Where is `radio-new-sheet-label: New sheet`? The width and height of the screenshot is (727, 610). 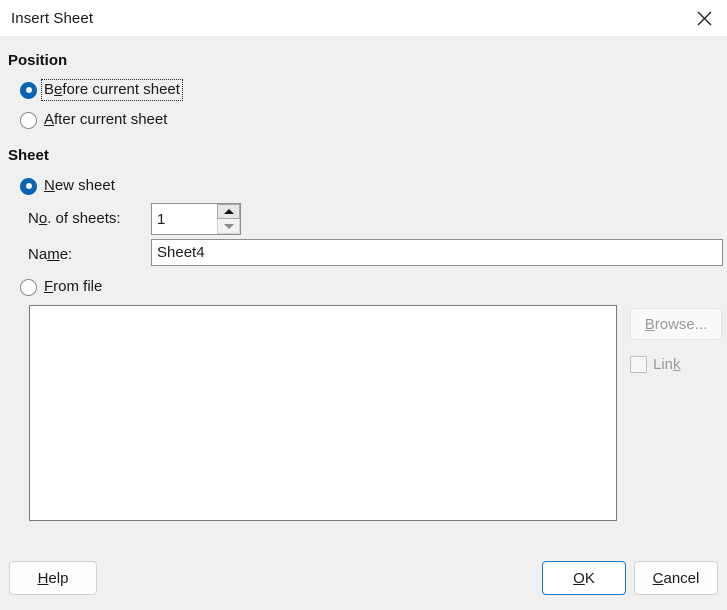
radio-new-sheet-label: New sheet is located at coordinates (79, 185).